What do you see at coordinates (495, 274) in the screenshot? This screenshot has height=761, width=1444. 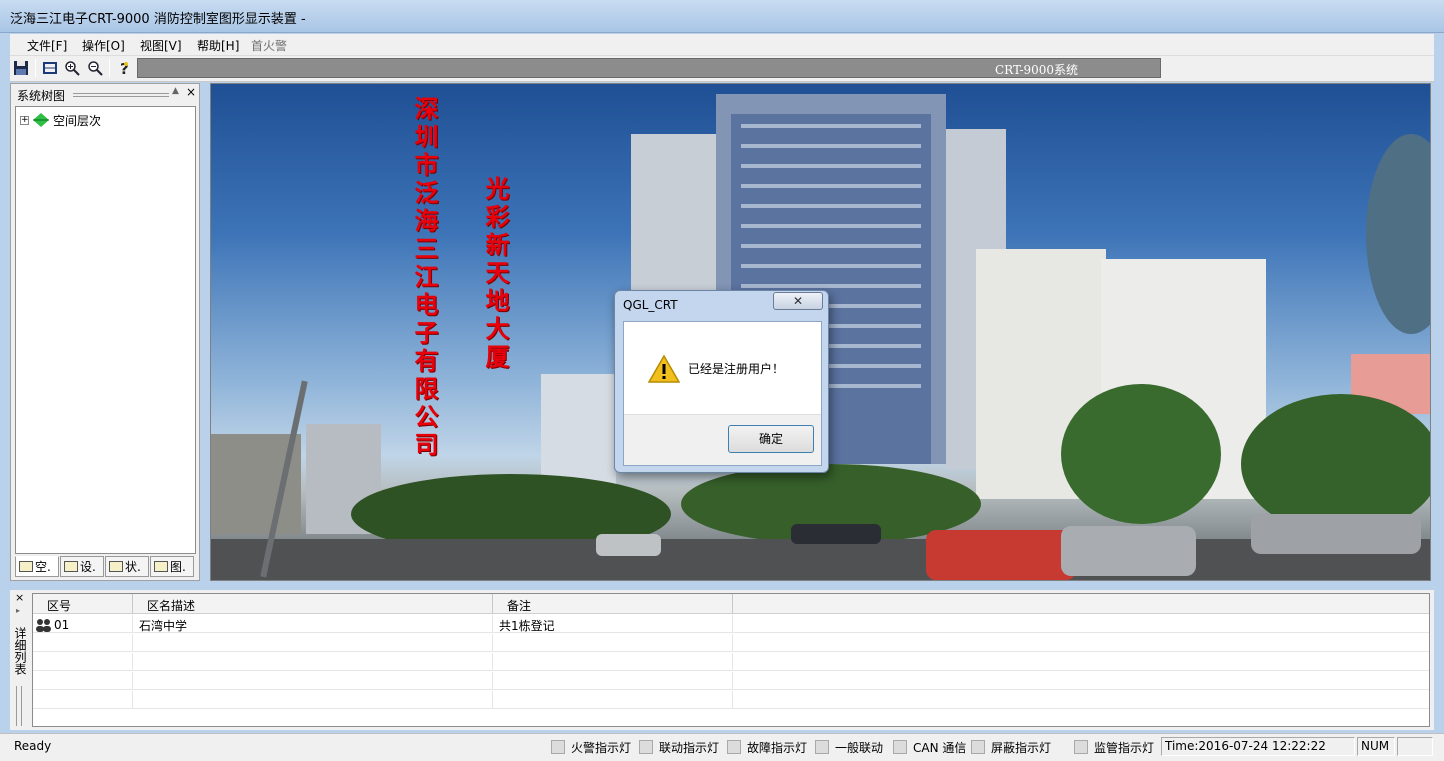 I see `building-name-text: 光彩新天地大厦` at bounding box center [495, 274].